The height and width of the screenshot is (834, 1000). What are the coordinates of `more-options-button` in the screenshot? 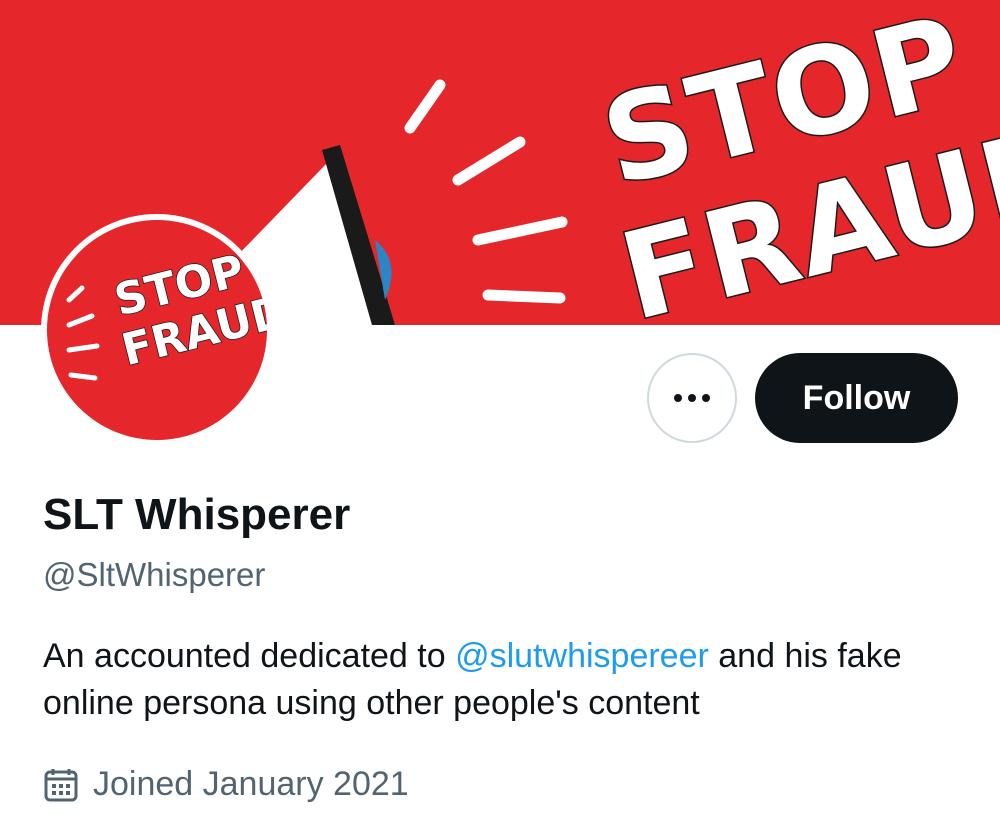 It's located at (692, 398).